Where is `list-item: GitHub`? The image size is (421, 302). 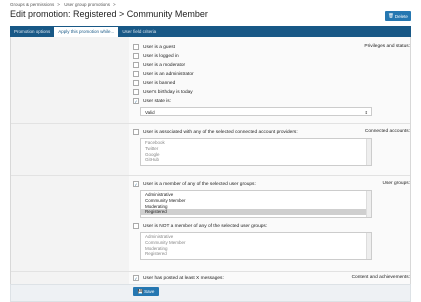 list-item: GitHub is located at coordinates (256, 160).